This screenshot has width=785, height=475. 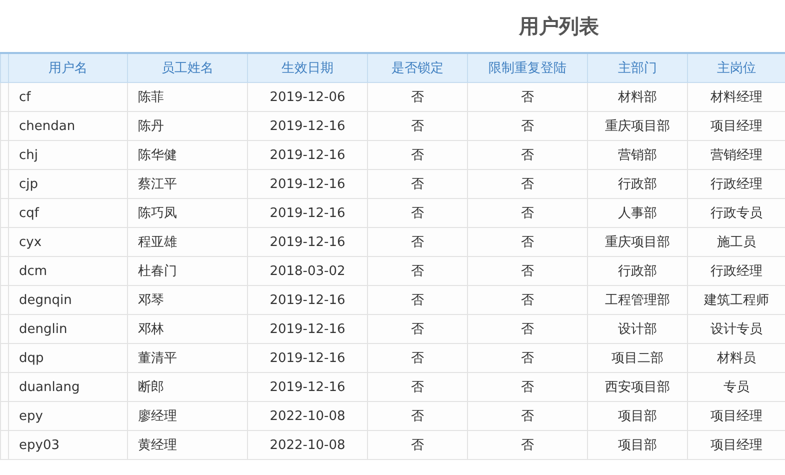 What do you see at coordinates (736, 387) in the screenshot?
I see `table-cell: 专员` at bounding box center [736, 387].